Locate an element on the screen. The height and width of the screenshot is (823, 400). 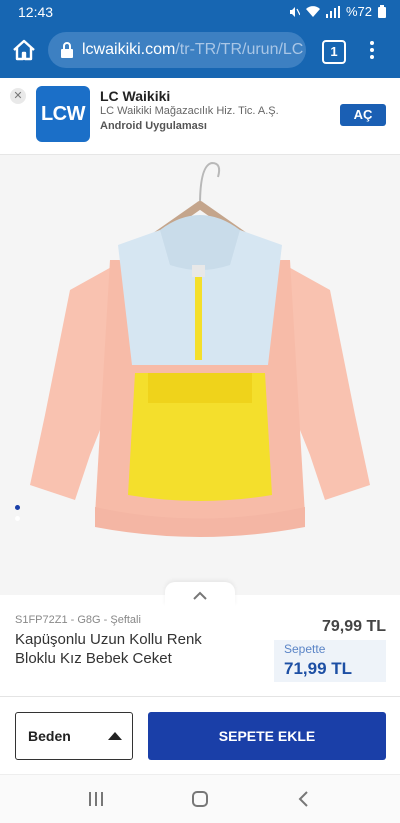
app-type: Android Uygulaması is located at coordinates (153, 126).